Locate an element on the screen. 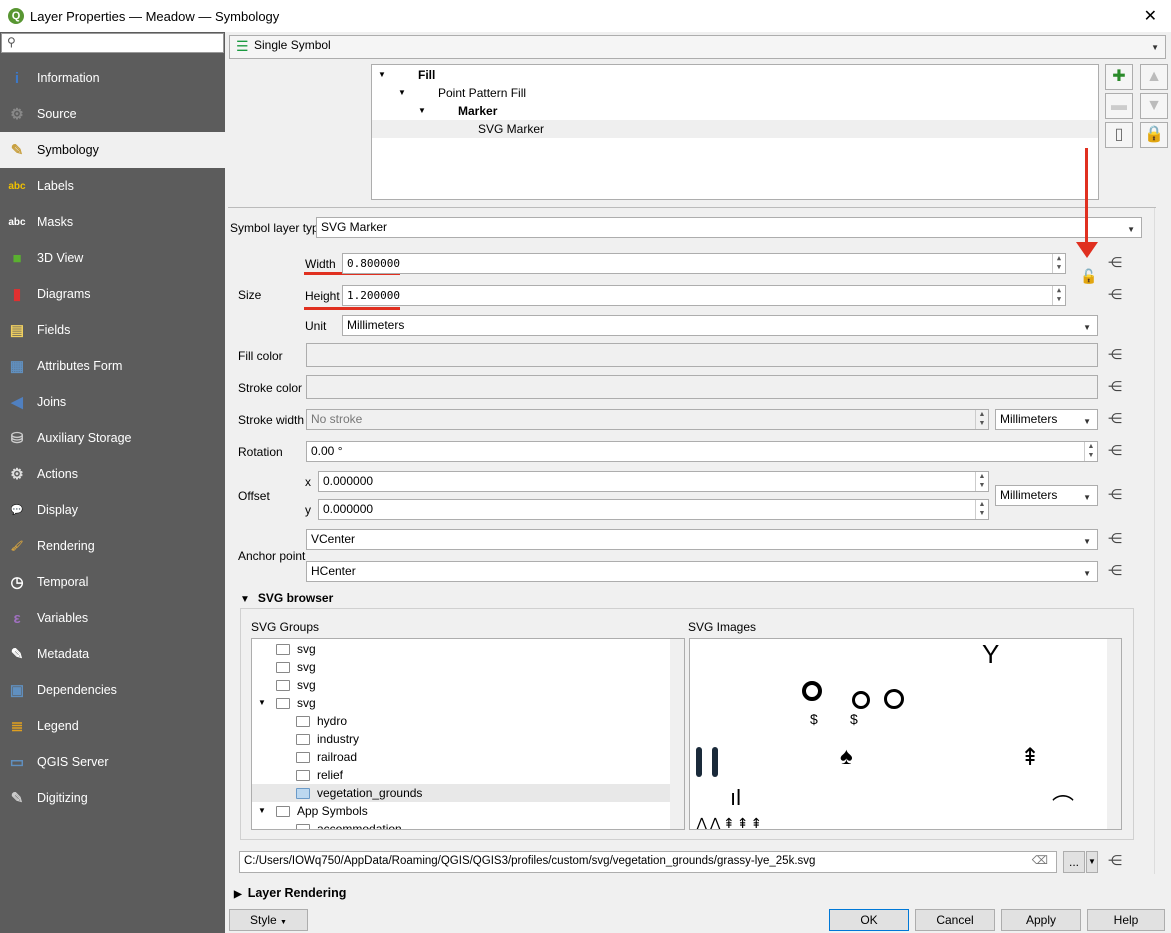 The height and width of the screenshot is (933, 1171). stroke-width-input: No stroke ▲ ▼ is located at coordinates (647, 419).